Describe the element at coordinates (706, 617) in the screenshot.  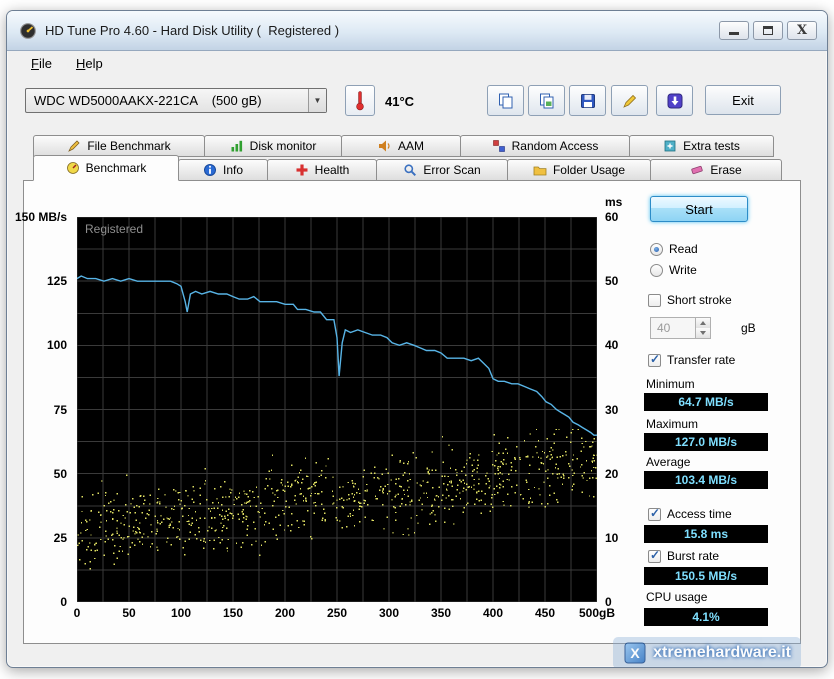
I see `cpu-usage-value: 4.1%` at that location.